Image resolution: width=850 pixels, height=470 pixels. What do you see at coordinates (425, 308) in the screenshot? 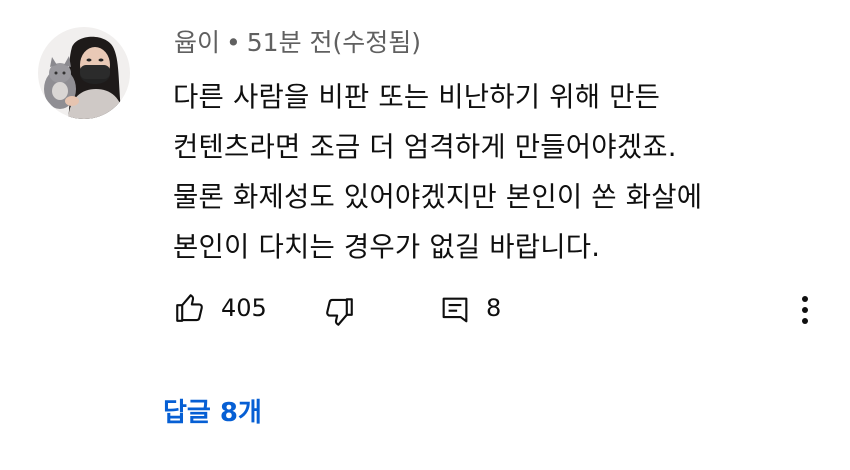
I see `comment-actions: 405 8` at bounding box center [425, 308].